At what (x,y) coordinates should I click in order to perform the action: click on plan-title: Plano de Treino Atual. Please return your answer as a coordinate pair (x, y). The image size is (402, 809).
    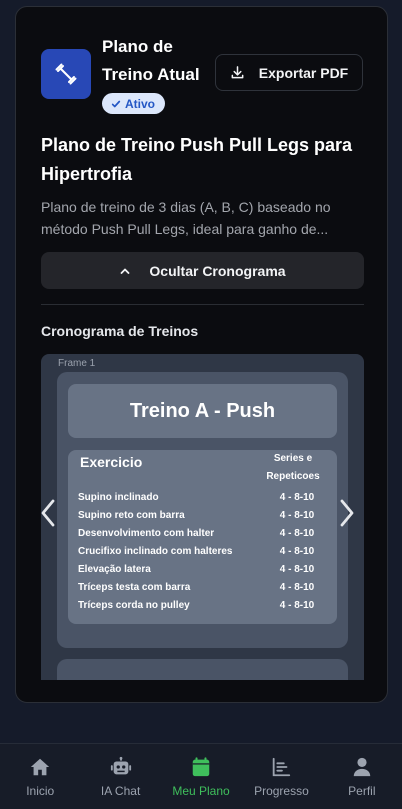
    Looking at the image, I should click on (151, 60).